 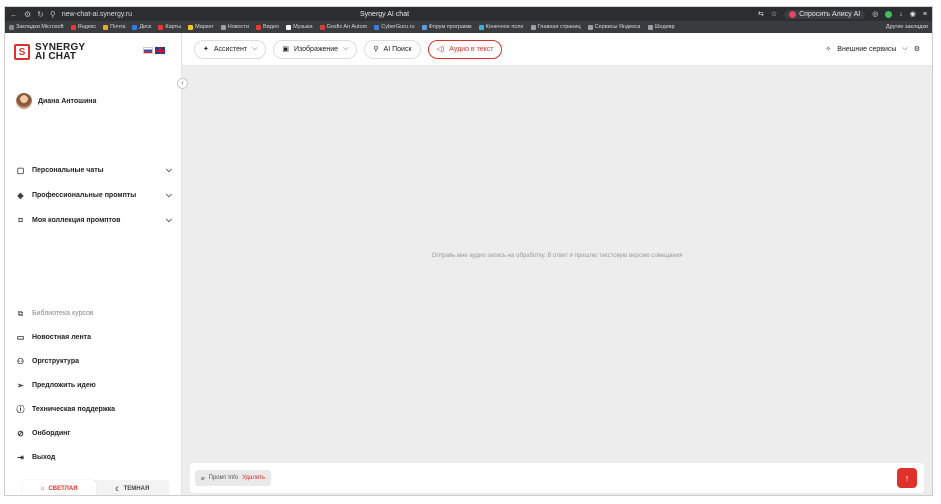 What do you see at coordinates (825, 14) in the screenshot?
I see `ask-alice-button: Спросить Алису AI` at bounding box center [825, 14].